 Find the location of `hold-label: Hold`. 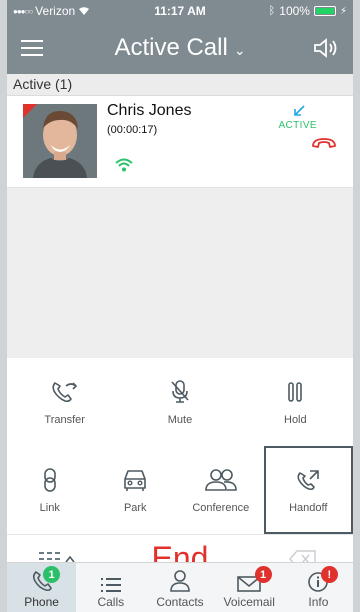

hold-label: Hold is located at coordinates (295, 420).